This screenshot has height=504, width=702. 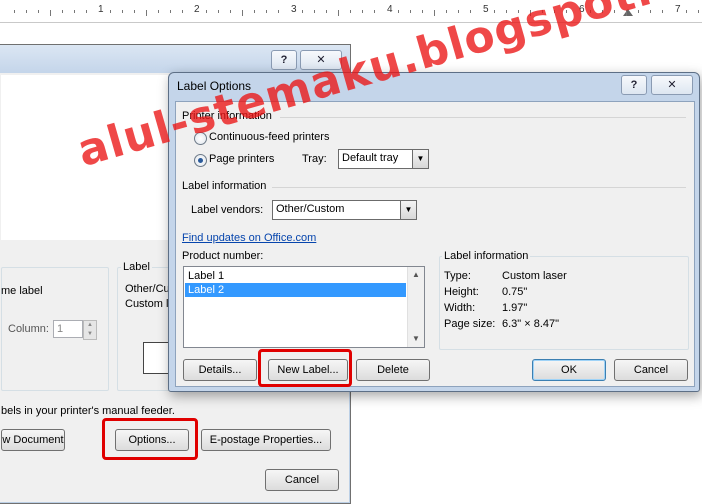 I want to click on tray-label: Tray:, so click(x=314, y=159).